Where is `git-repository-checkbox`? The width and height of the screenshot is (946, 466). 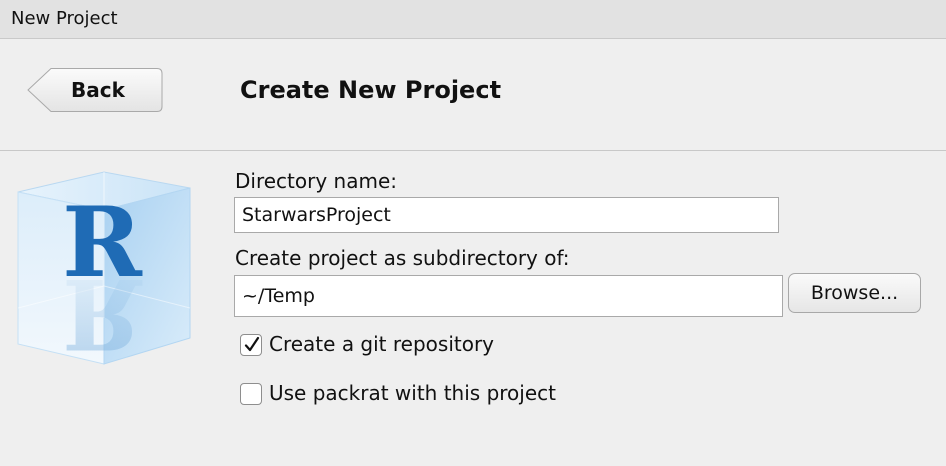 git-repository-checkbox is located at coordinates (251, 345).